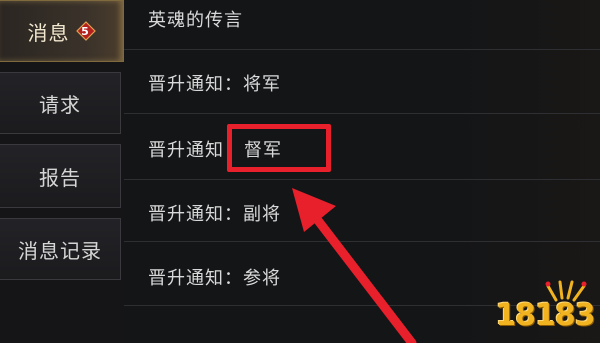 The width and height of the screenshot is (600, 343). Describe the element at coordinates (545, 315) in the screenshot. I see `watermark-text: 18183` at that location.